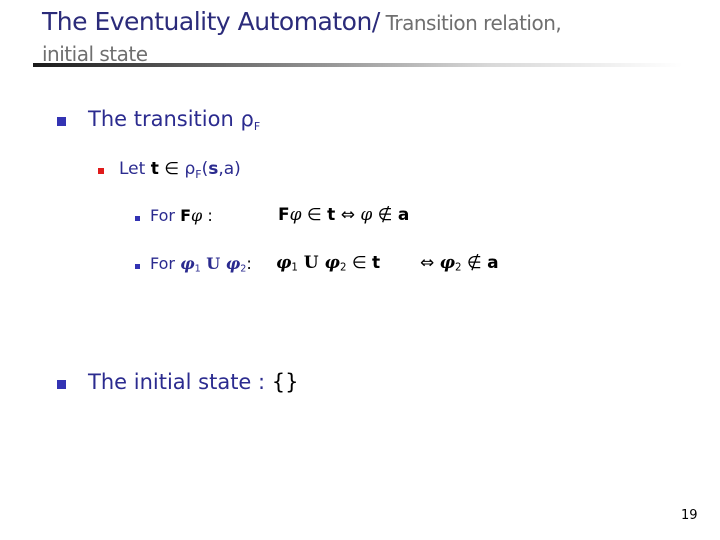  Describe the element at coordinates (257, 126) in the screenshot. I see `rho-subscript: F` at that location.